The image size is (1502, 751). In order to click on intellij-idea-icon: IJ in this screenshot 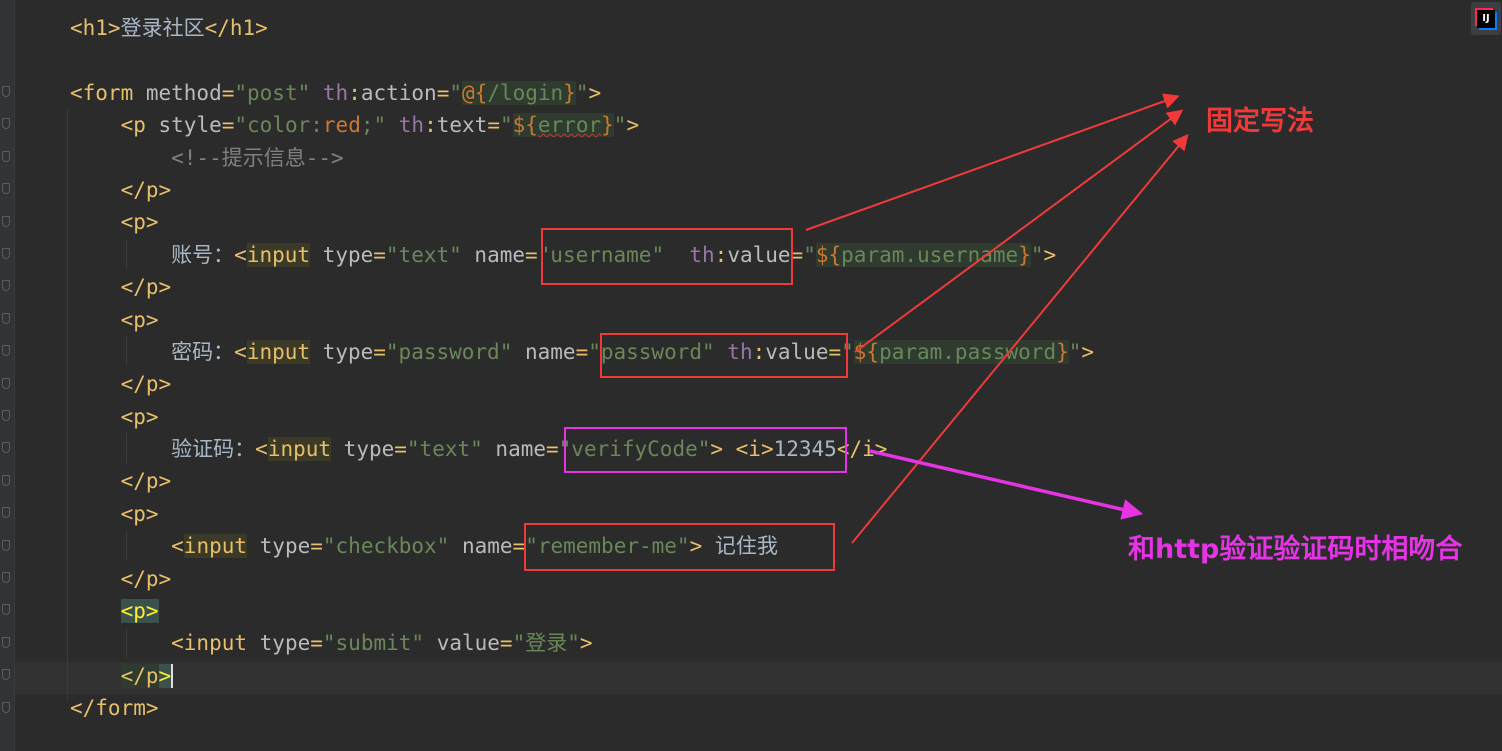, I will do `click(1486, 18)`.